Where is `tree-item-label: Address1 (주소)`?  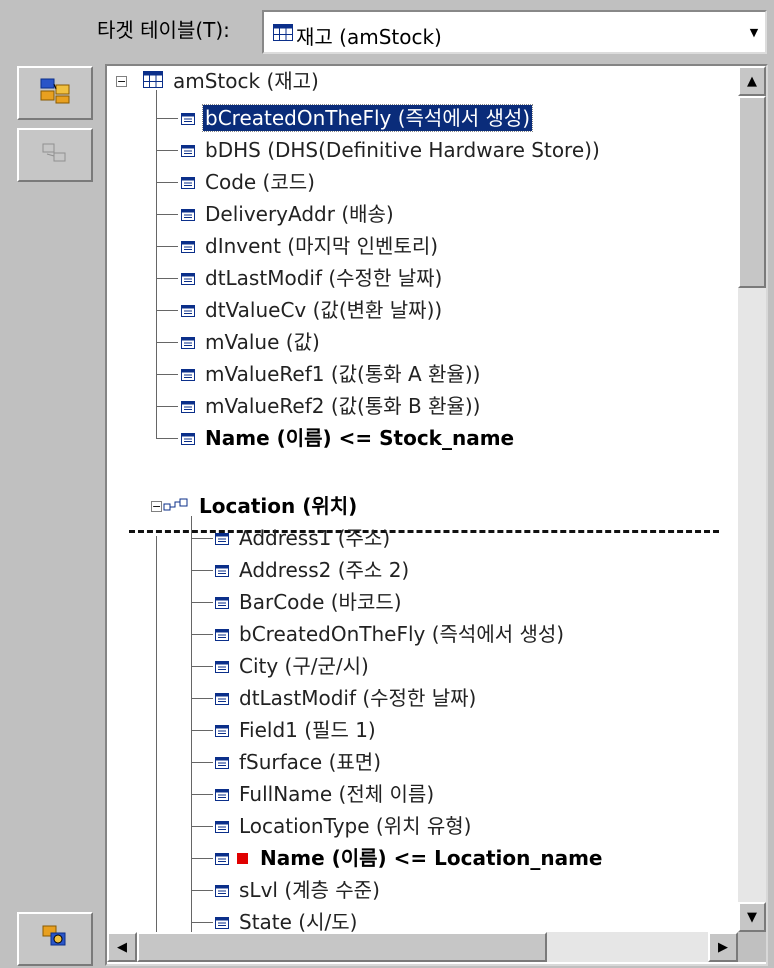
tree-item-label: Address1 (주소) is located at coordinates (315, 538).